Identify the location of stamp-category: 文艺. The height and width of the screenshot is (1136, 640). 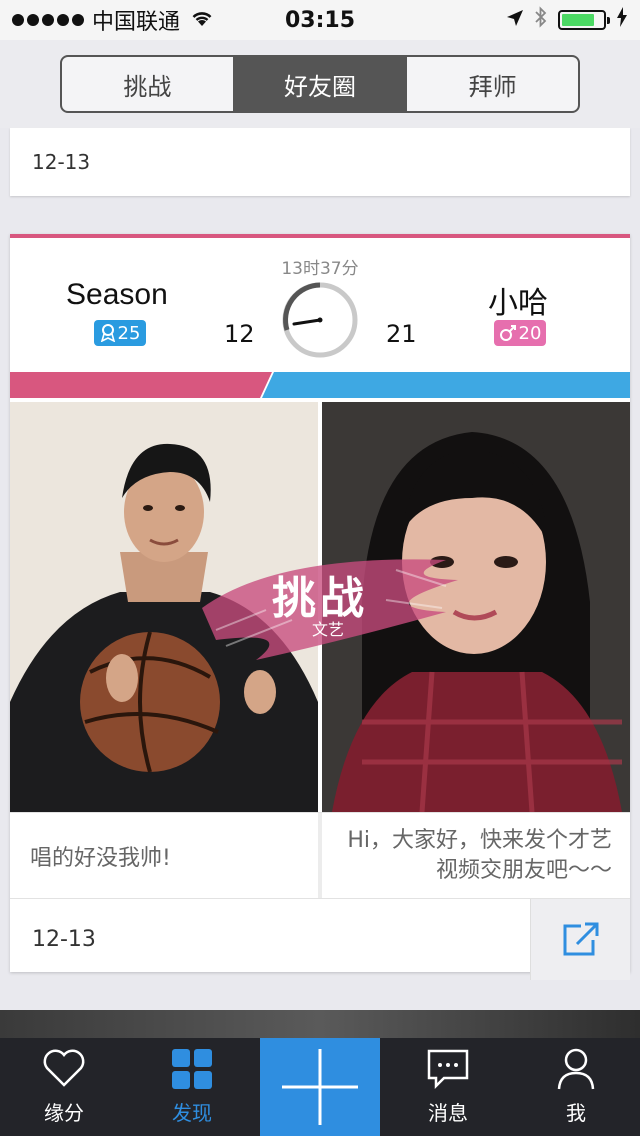
(328, 629).